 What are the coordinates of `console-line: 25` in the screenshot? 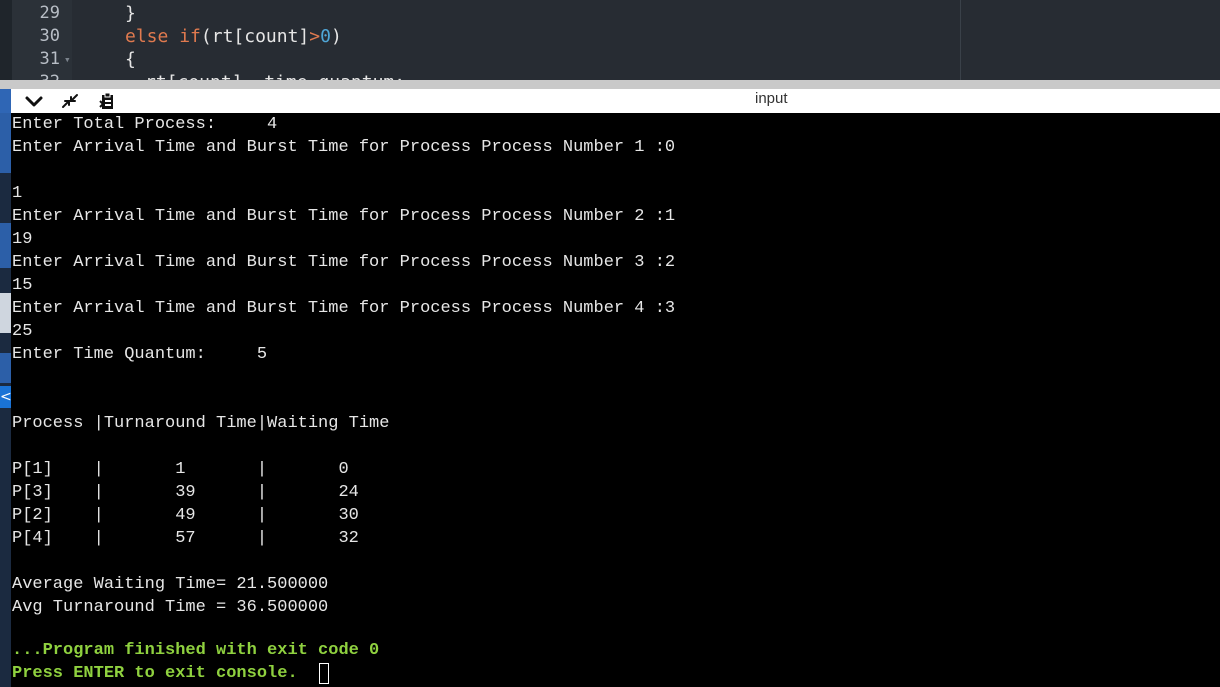 It's located at (22, 331).